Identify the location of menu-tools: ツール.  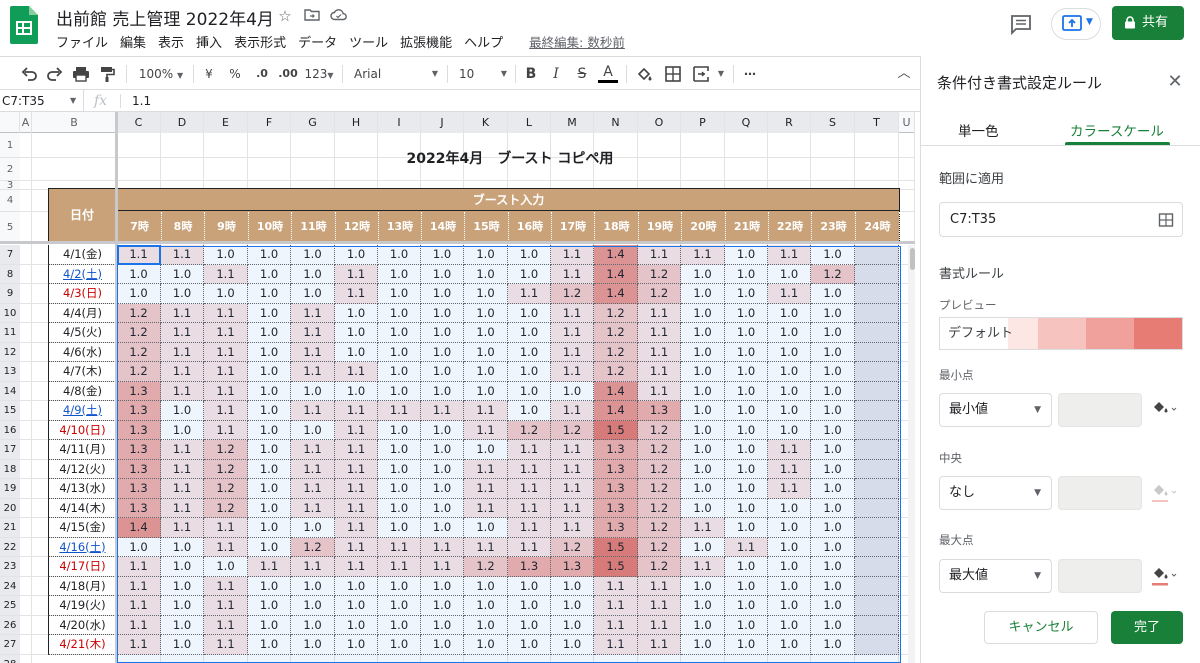
(371, 41).